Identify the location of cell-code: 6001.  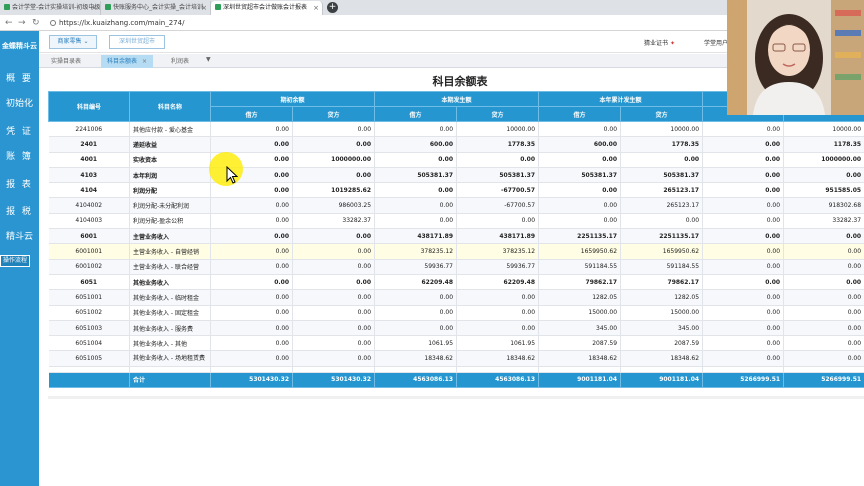
(89, 236).